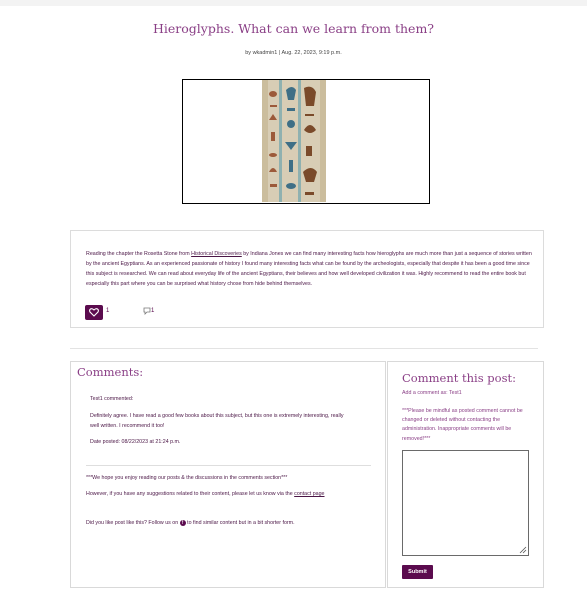 The width and height of the screenshot is (587, 597). What do you see at coordinates (309, 494) in the screenshot?
I see `contact-page-link: contact page` at bounding box center [309, 494].